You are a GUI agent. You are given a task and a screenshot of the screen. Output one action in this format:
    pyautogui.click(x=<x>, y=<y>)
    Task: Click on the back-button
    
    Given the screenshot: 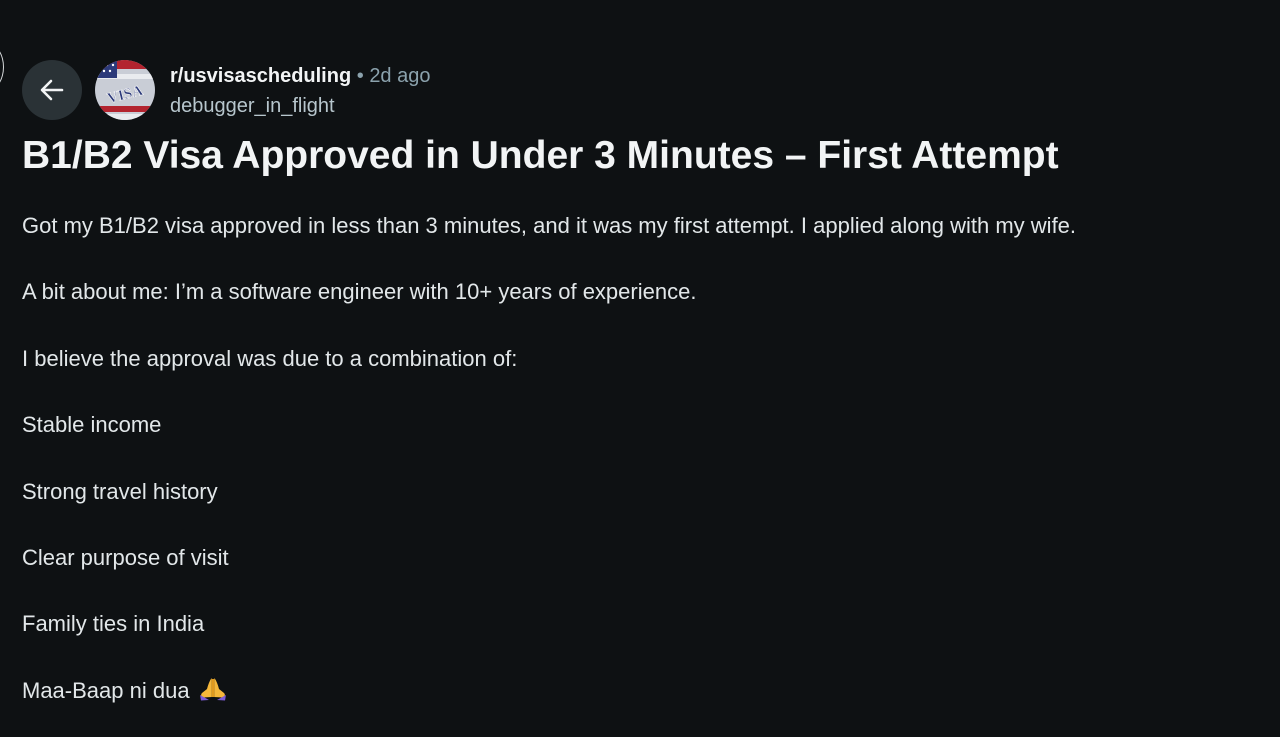 What is the action you would take?
    pyautogui.click(x=52, y=90)
    